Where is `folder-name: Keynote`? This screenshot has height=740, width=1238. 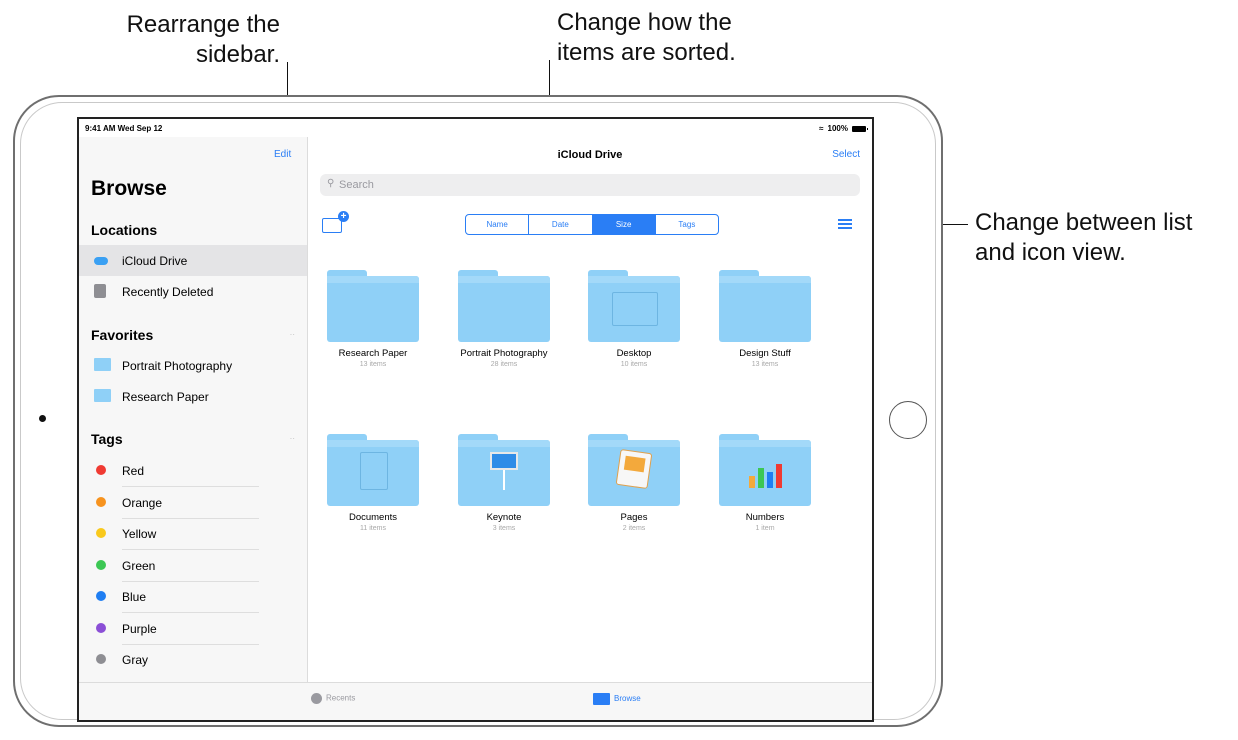
folder-name: Keynote is located at coordinates (504, 517).